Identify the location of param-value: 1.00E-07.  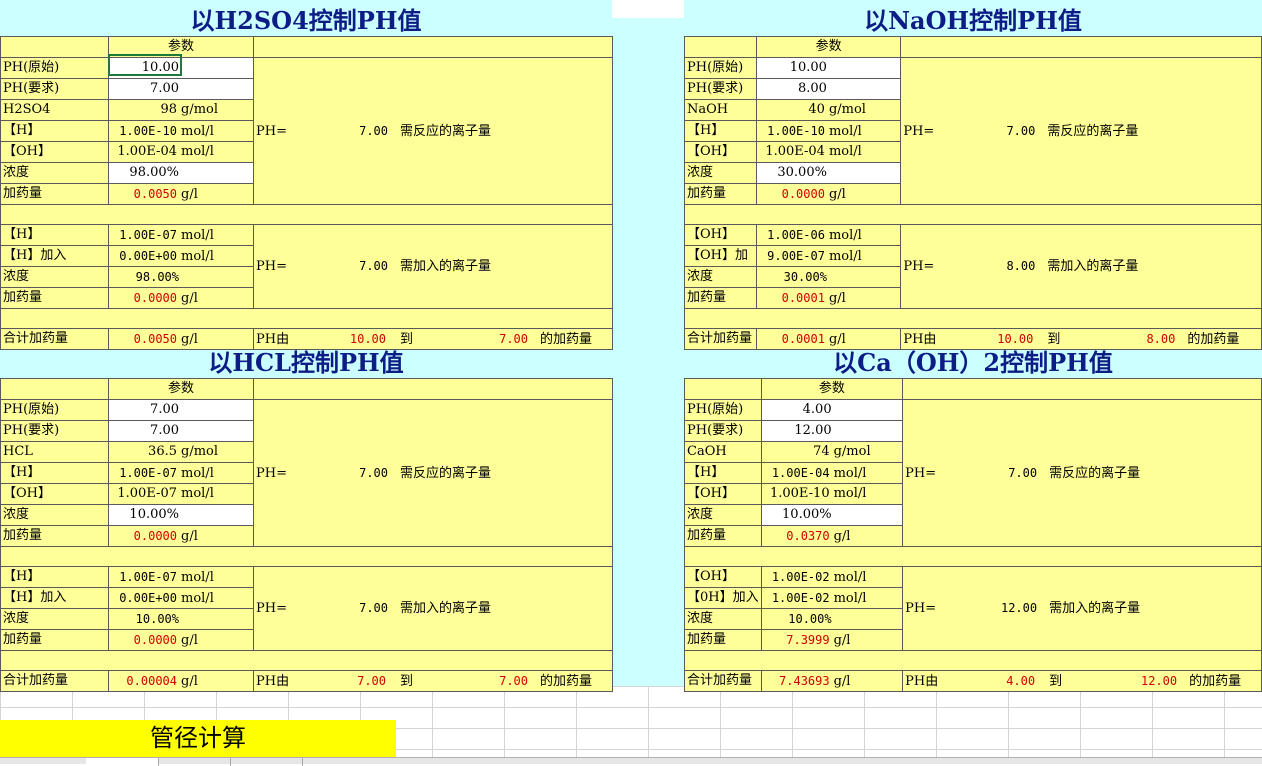
(148, 472).